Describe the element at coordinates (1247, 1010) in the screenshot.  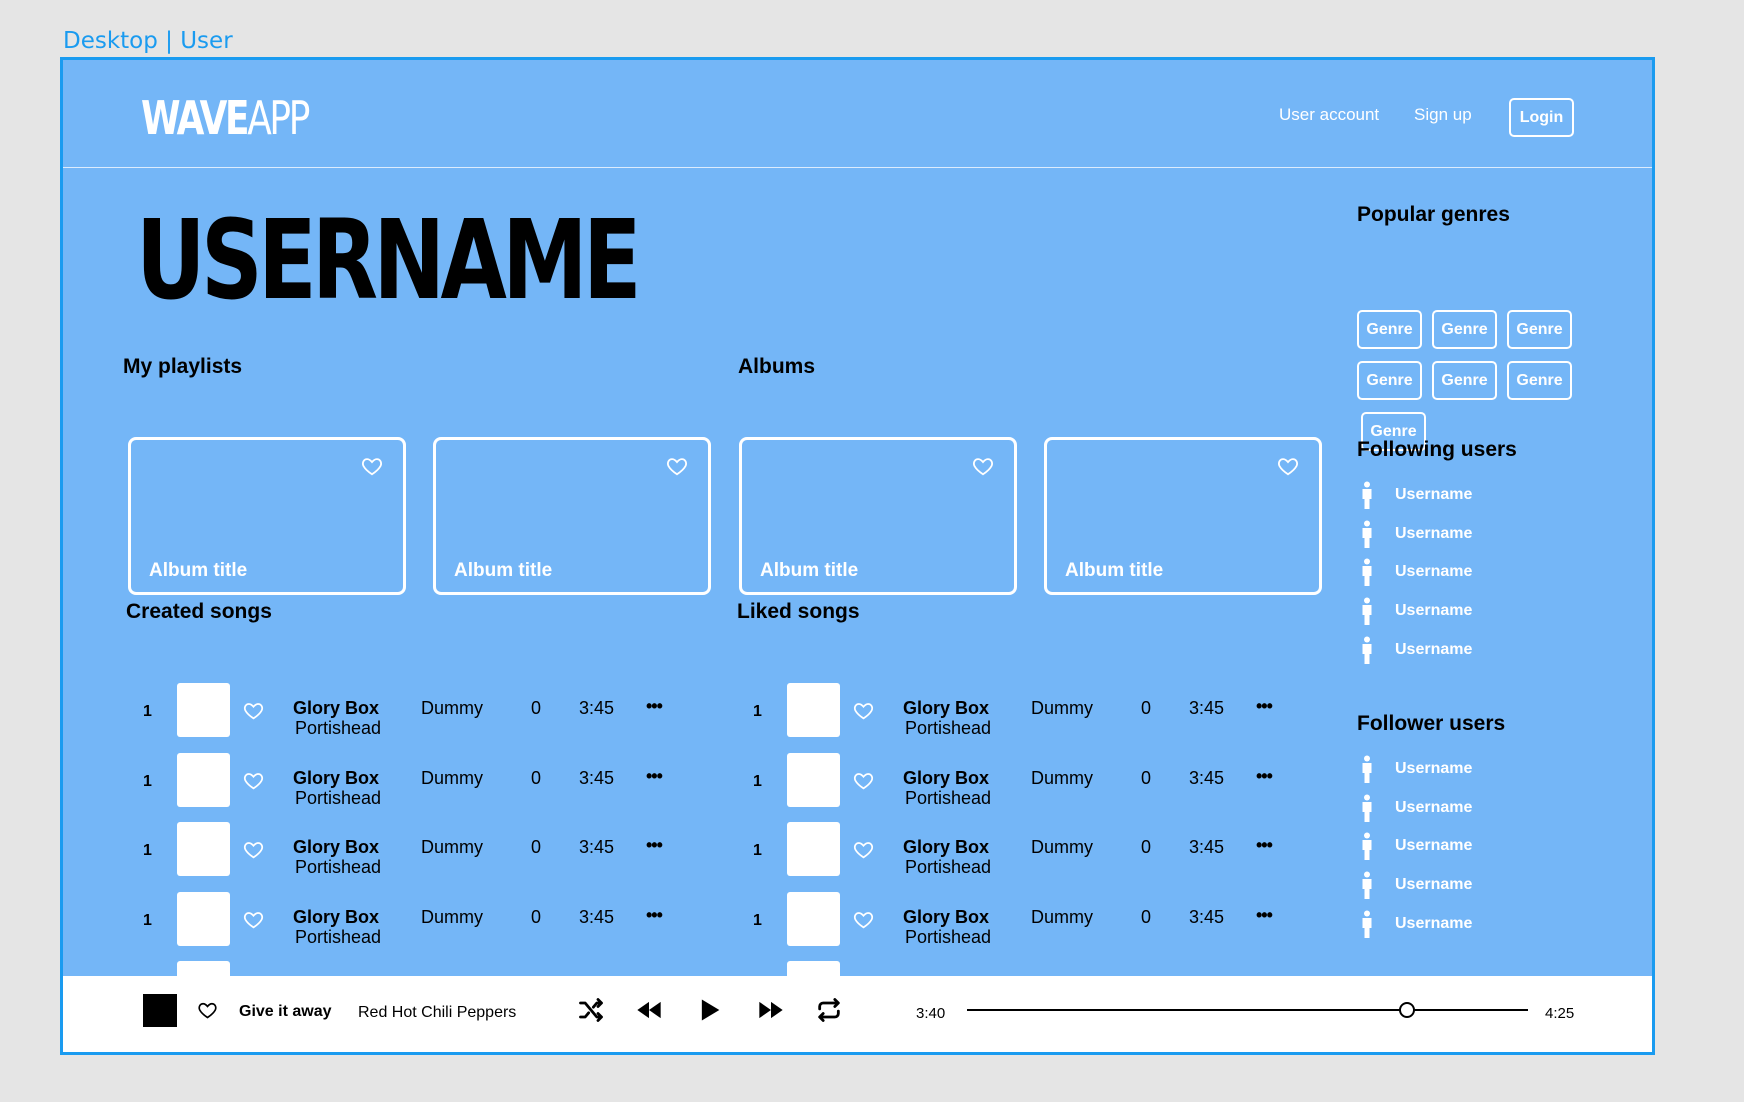
I see `progress-track` at that location.